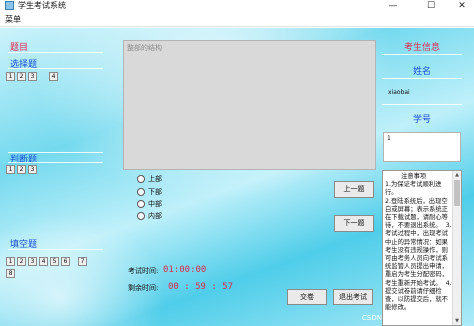  What do you see at coordinates (457, 321) in the screenshot?
I see `scroll-down-icon: ▼` at bounding box center [457, 321].